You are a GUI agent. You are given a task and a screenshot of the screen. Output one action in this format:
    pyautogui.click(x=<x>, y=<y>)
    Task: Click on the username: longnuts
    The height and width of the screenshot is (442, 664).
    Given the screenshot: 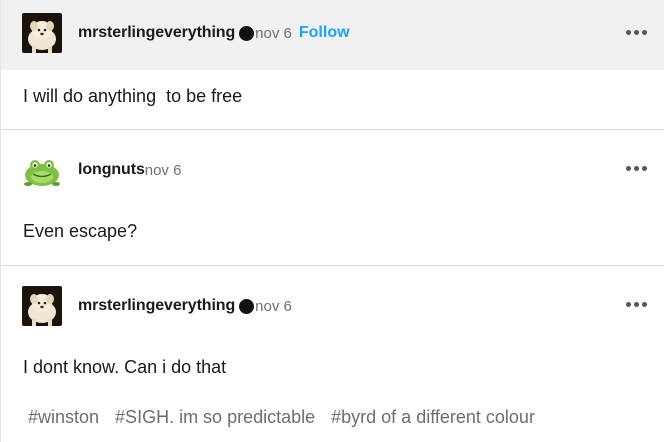 What is the action you would take?
    pyautogui.click(x=111, y=170)
    